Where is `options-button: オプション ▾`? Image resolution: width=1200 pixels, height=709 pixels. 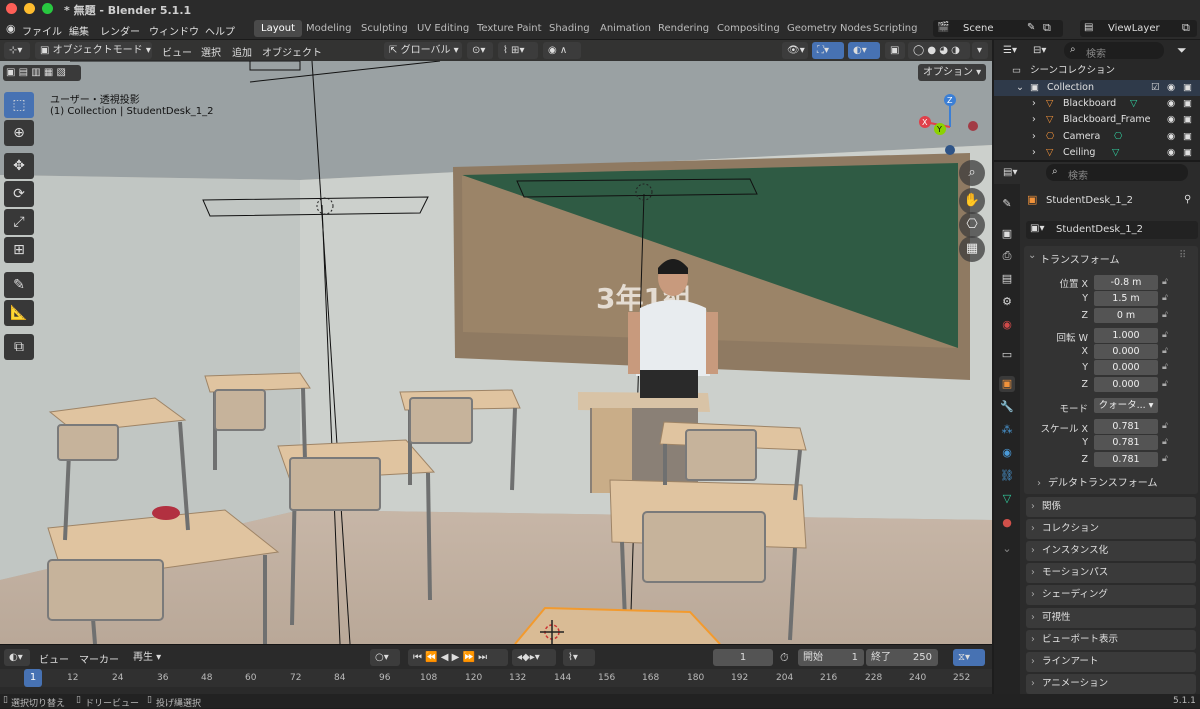
options-button: オプション ▾ is located at coordinates (952, 72).